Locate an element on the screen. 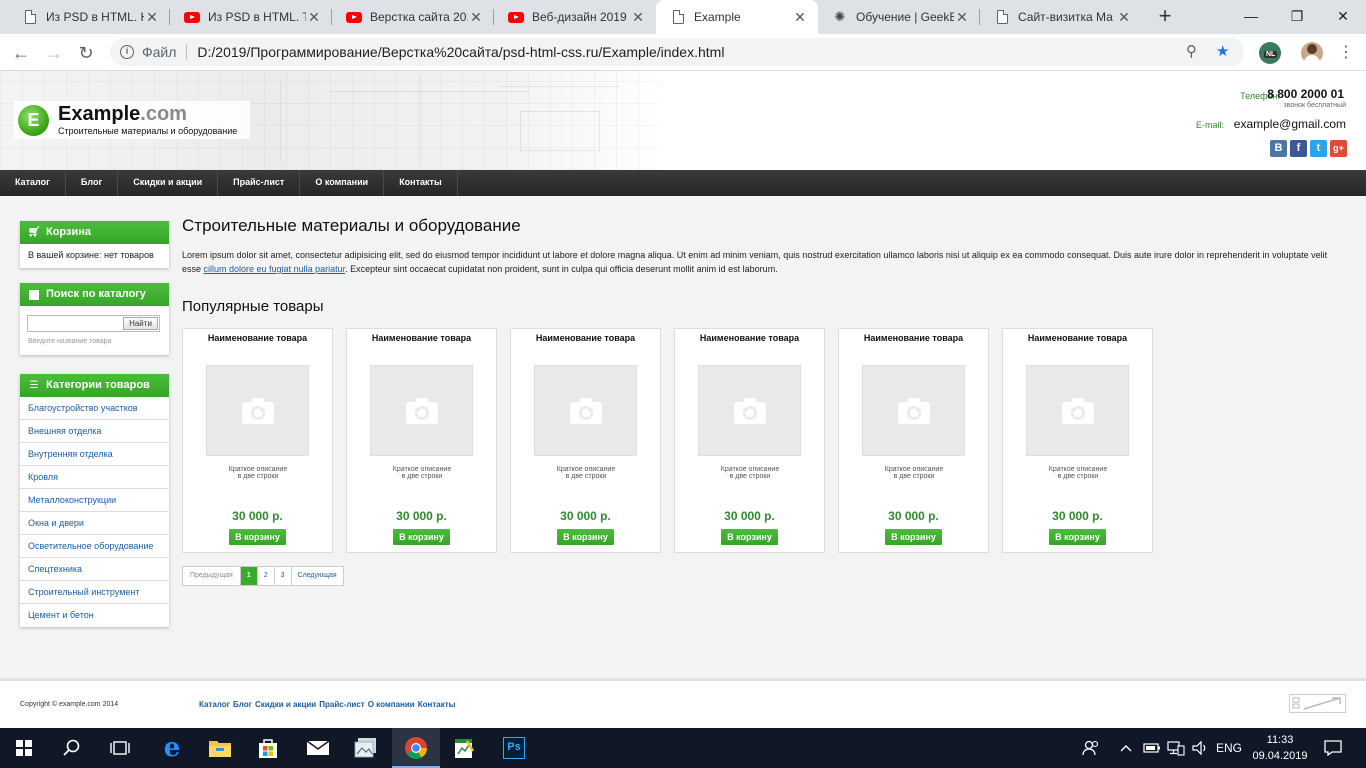 This screenshot has height=768, width=1366. notifications-icon is located at coordinates (1333, 748).